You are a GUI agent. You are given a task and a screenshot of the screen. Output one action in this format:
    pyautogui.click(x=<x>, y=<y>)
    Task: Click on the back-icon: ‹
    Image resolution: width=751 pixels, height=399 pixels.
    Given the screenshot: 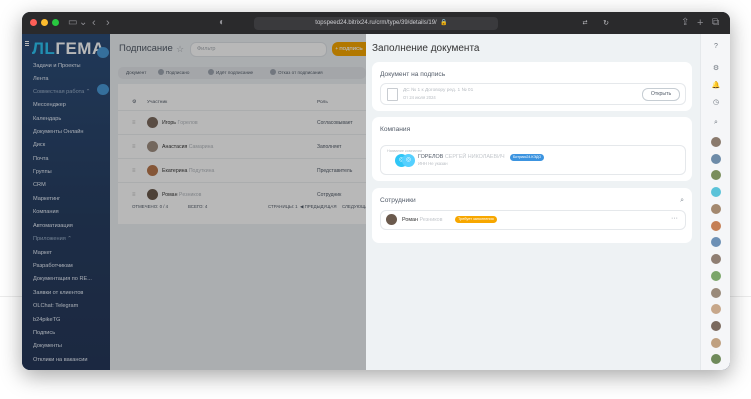 What is the action you would take?
    pyautogui.click(x=94, y=23)
    